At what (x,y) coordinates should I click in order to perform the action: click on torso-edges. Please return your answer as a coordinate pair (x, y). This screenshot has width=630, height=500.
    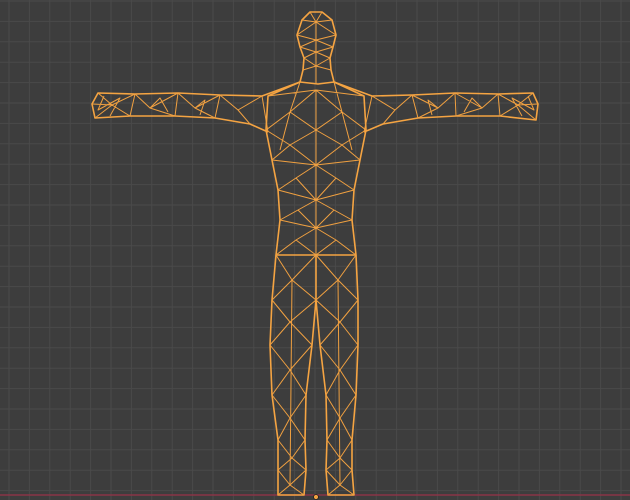
    Looking at the image, I should click on (316, 168).